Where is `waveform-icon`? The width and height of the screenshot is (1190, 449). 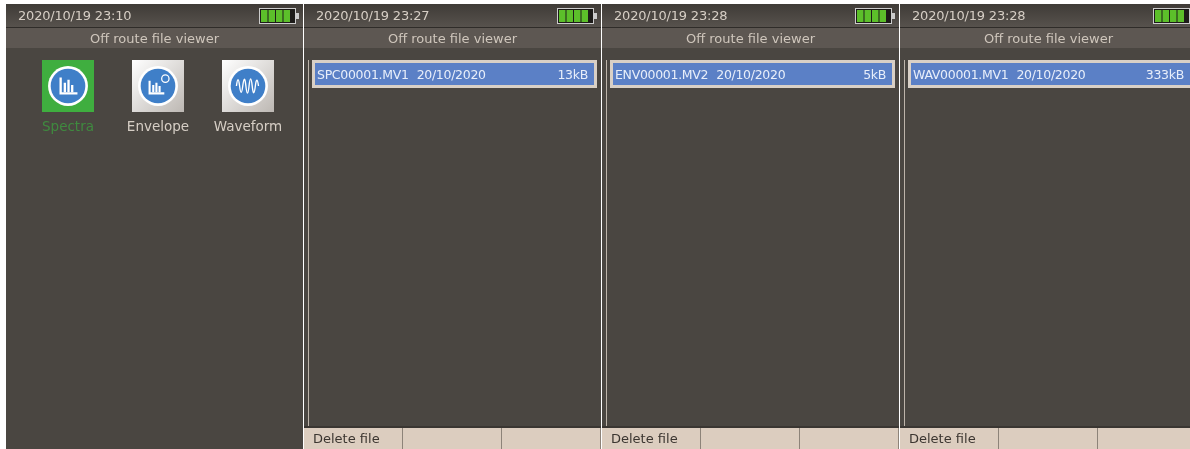
waveform-icon is located at coordinates (248, 86).